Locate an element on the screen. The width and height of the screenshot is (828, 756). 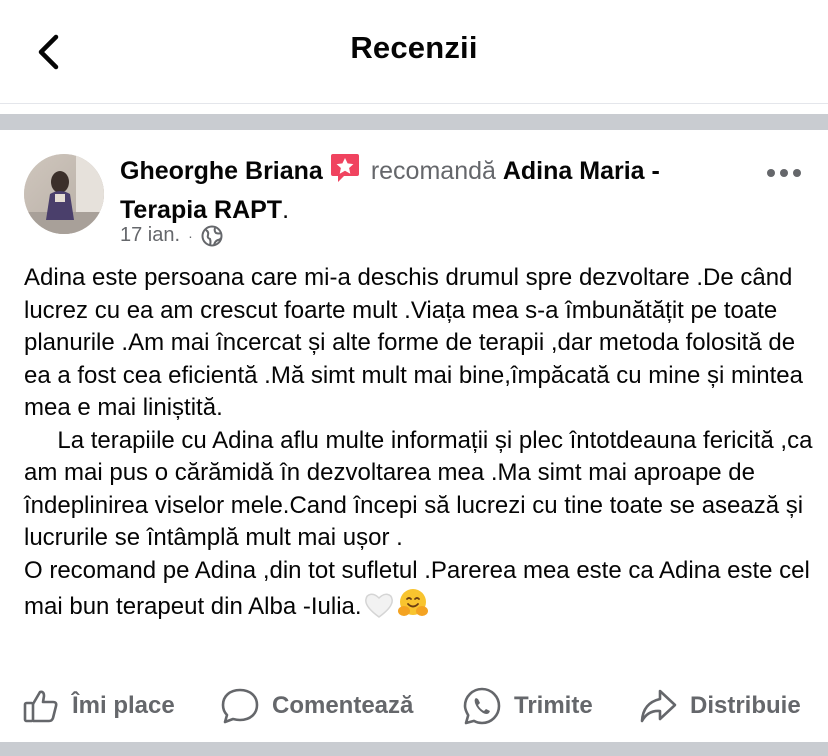
page-title: Recenzii is located at coordinates (414, 47).